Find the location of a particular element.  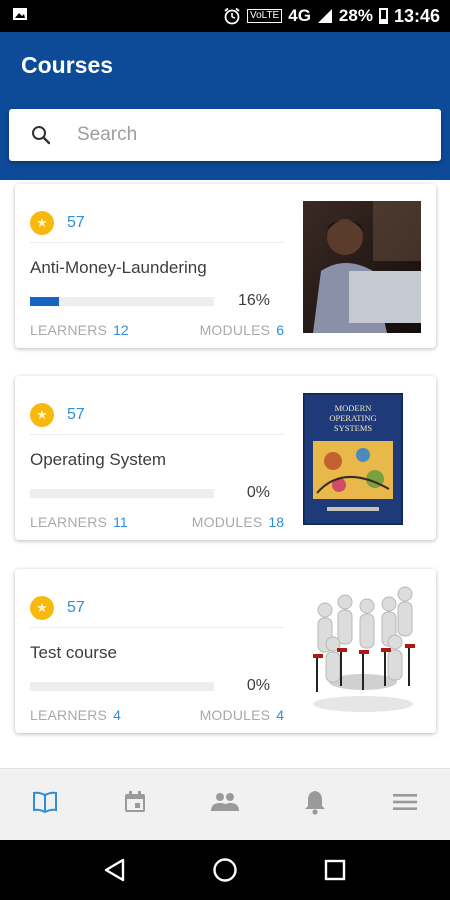

network-type: 4G is located at coordinates (299, 15).